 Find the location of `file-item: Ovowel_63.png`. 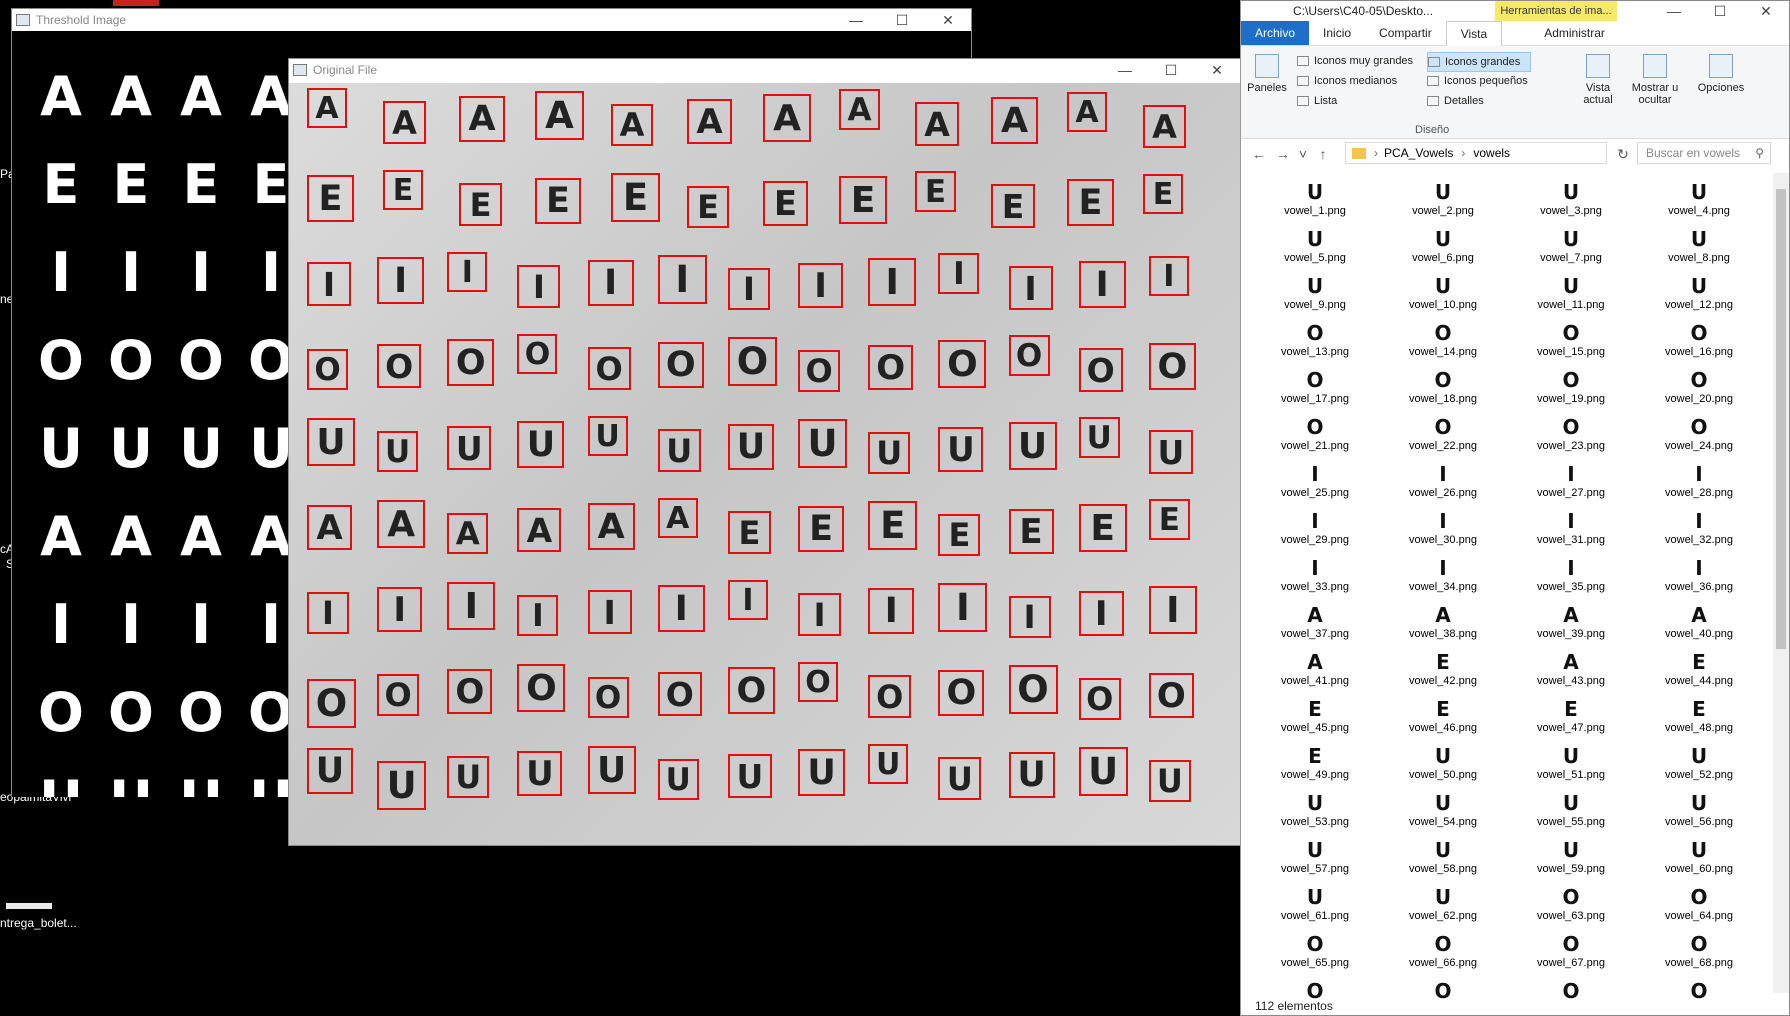

file-item: Ovowel_63.png is located at coordinates (1571, 907).